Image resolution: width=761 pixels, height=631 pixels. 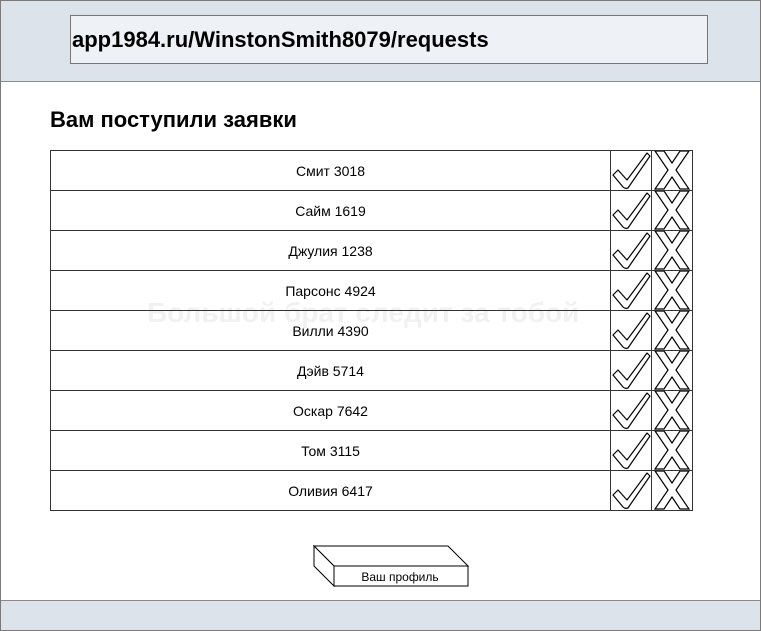 I want to click on request-row: Оскар 7642, so click(x=371, y=411).